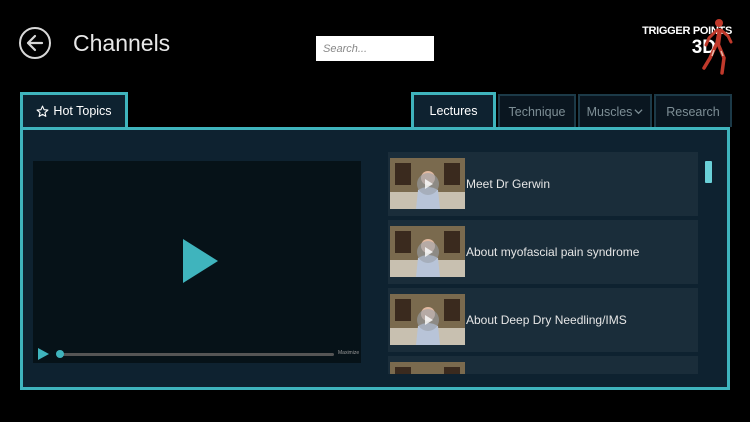 This screenshot has height=422, width=750. Describe the element at coordinates (200, 261) in the screenshot. I see `play-icon` at that location.